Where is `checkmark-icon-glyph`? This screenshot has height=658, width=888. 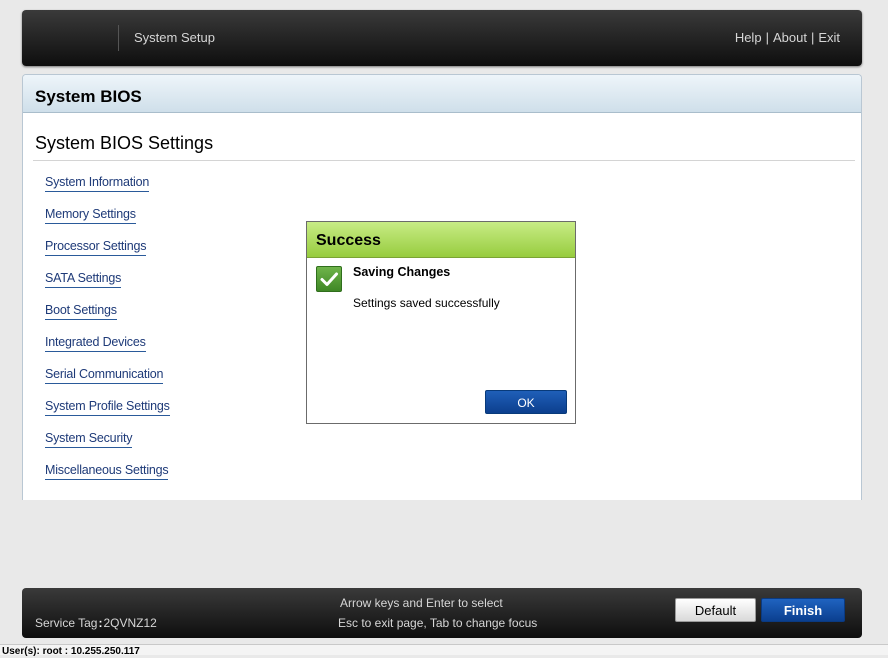 checkmark-icon-glyph is located at coordinates (329, 279).